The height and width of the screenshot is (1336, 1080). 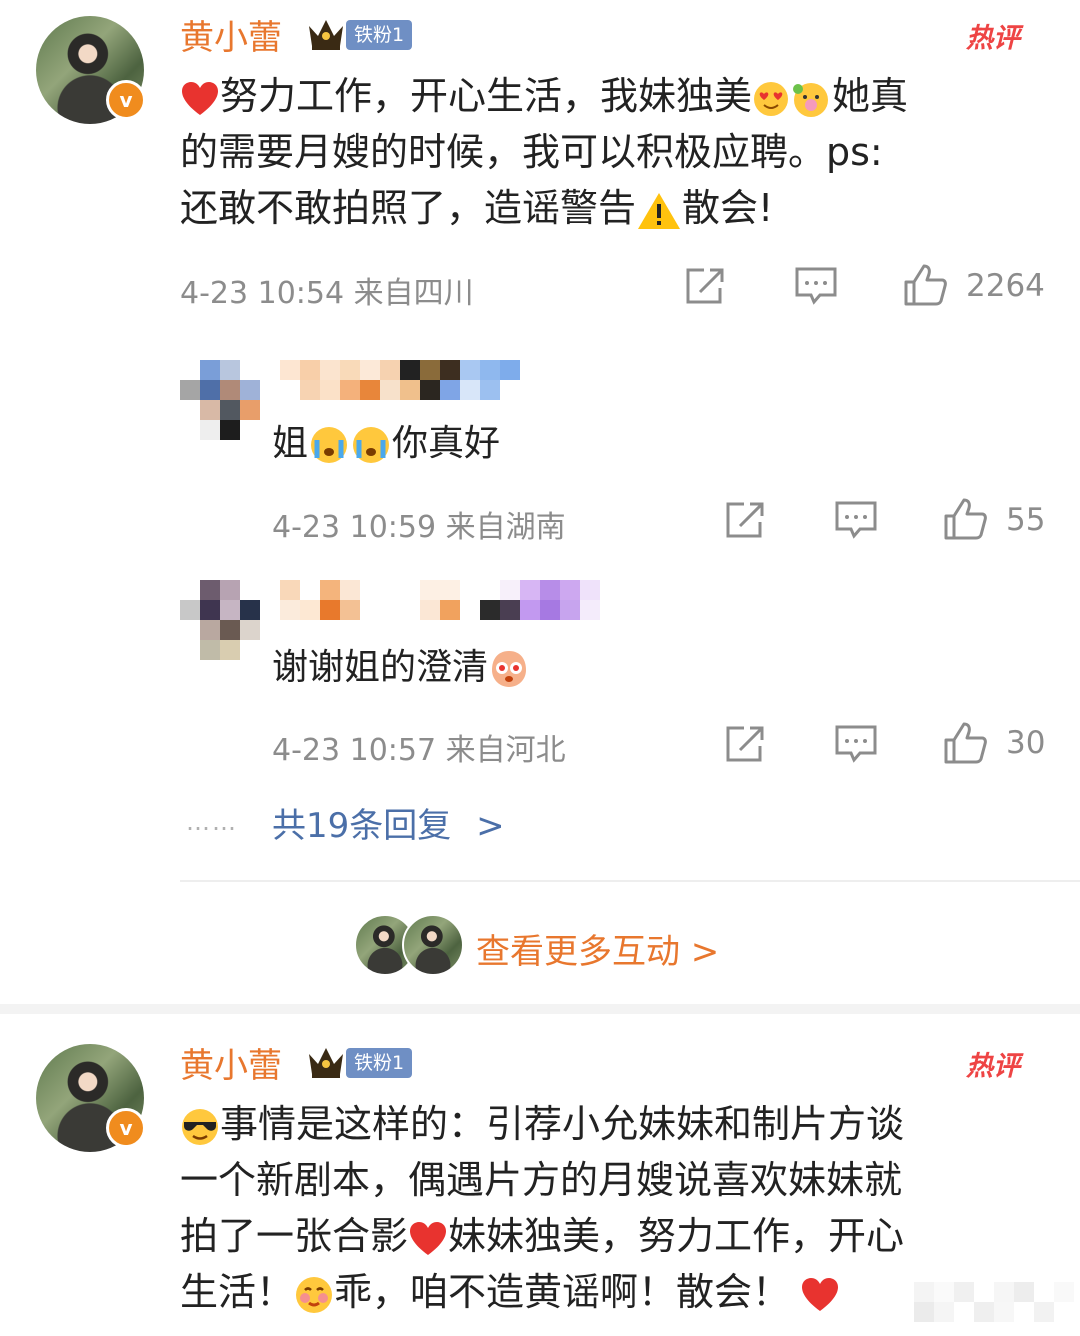 I want to click on comment-text-line1: 努力工作，开心生活，我妹独美, so click(x=486, y=96).